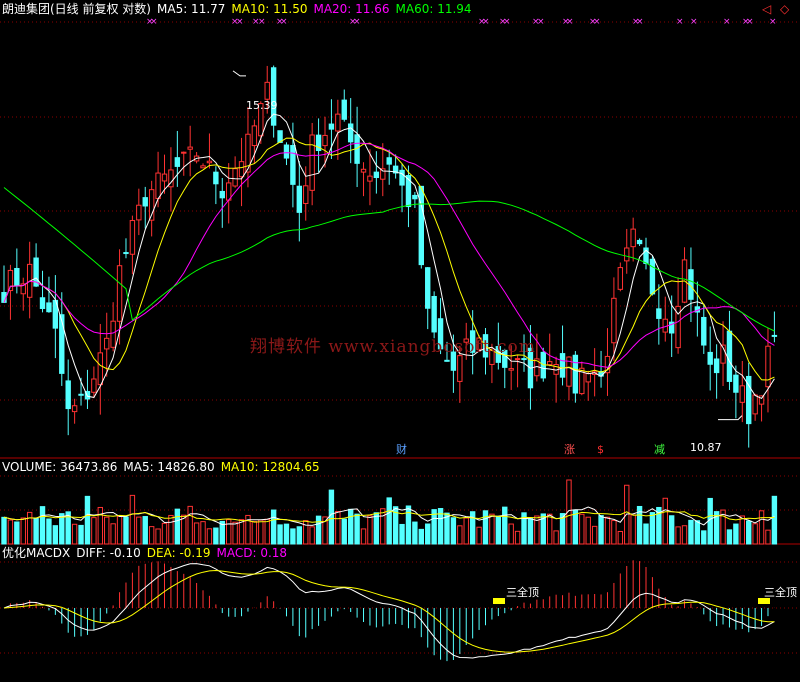 This screenshot has height=682, width=800. What do you see at coordinates (178, 553) in the screenshot?
I see `dea-legend: DEA: -0.19` at bounding box center [178, 553].